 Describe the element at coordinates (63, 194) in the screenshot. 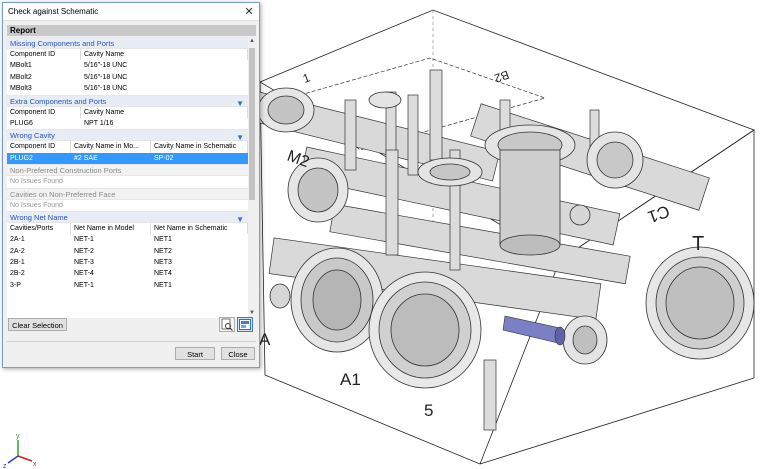

I see `section-title: Cavities on Non-Preferred Face` at that location.